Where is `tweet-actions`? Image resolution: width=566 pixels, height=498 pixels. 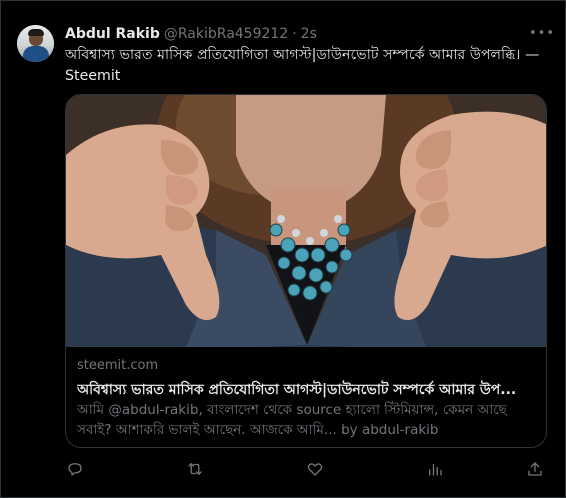 tweet-actions is located at coordinates (306, 470).